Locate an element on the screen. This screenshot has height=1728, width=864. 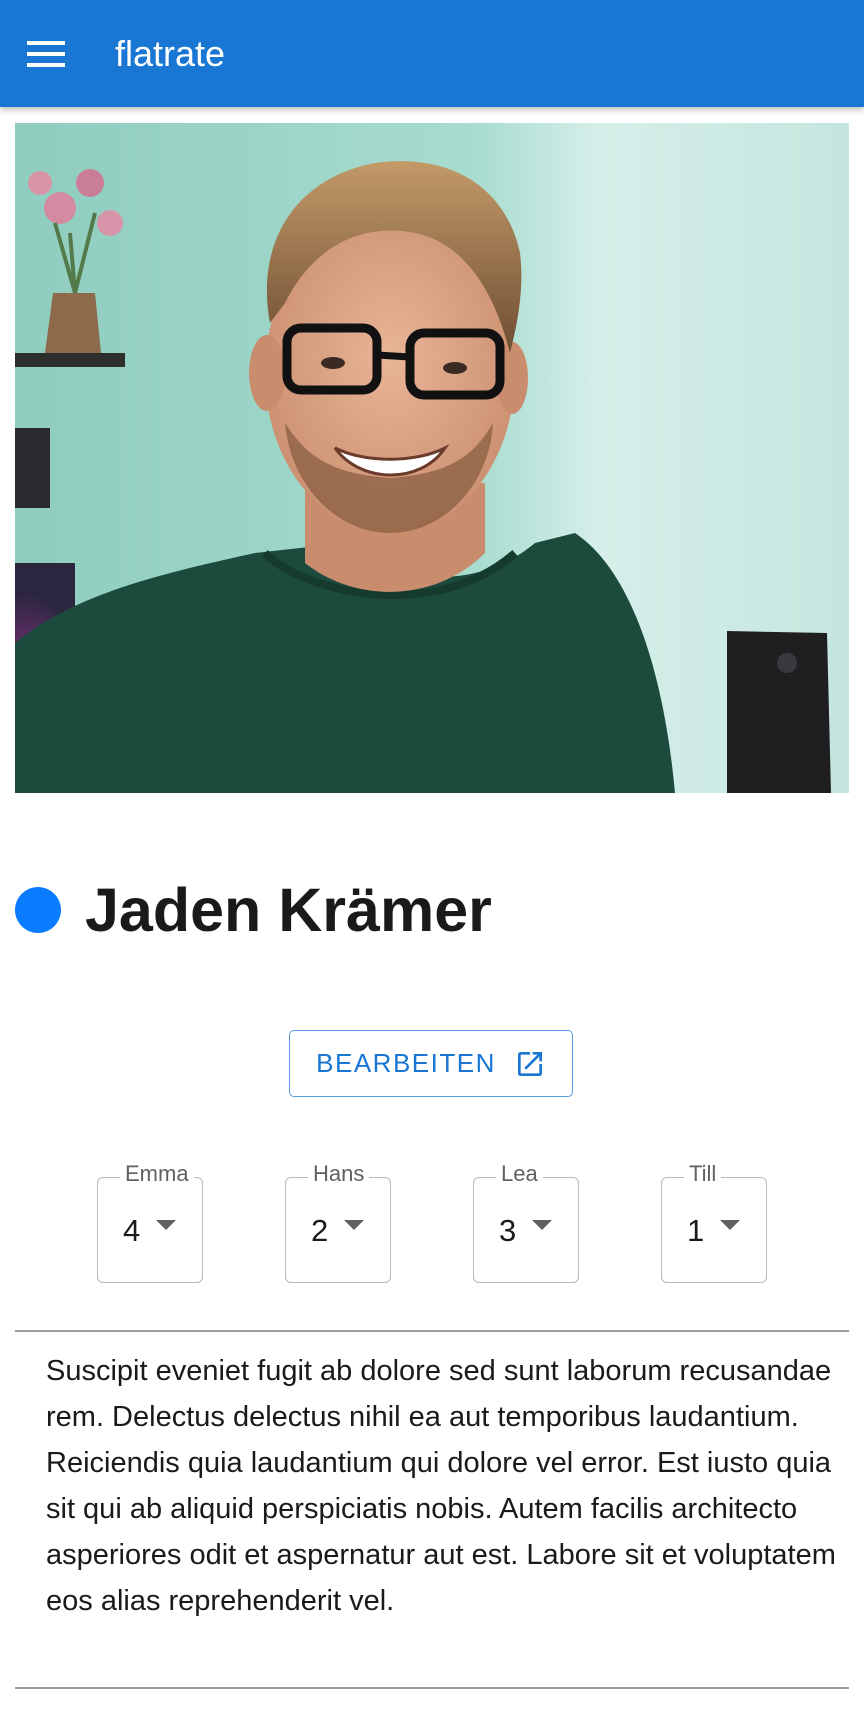
edit-button: BEARBEITEN is located at coordinates (431, 1063).